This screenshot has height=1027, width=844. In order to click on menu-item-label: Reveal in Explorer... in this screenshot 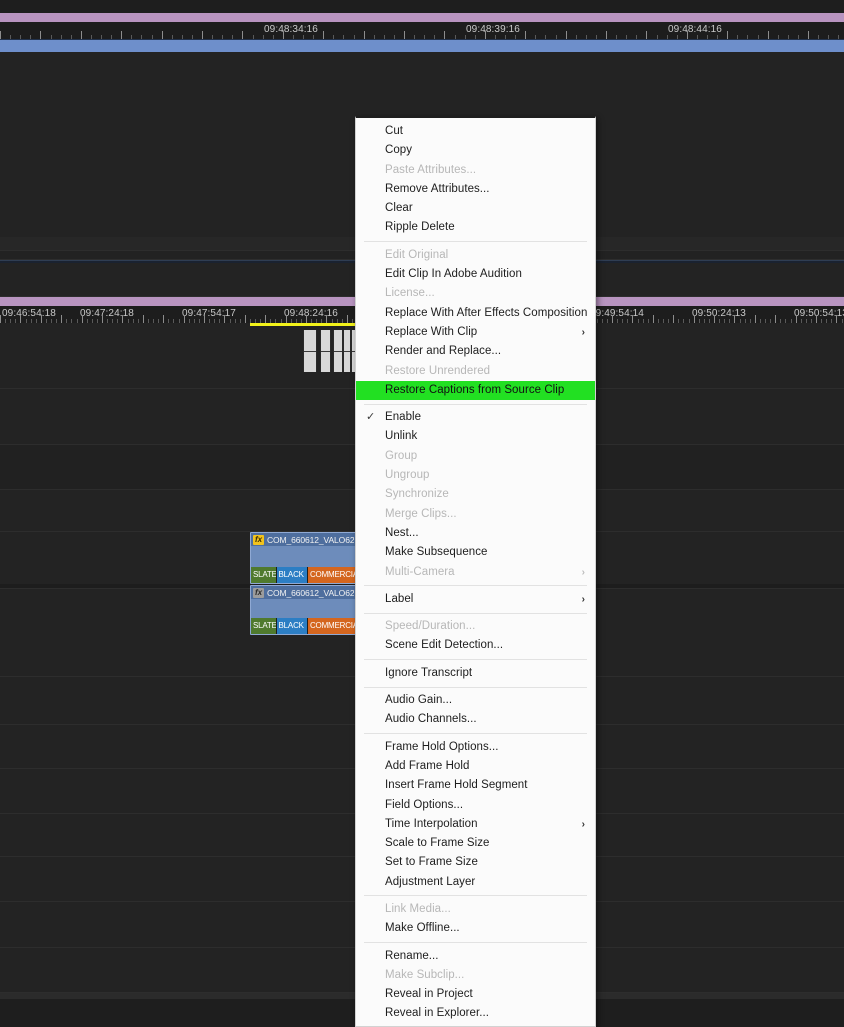, I will do `click(437, 1013)`.